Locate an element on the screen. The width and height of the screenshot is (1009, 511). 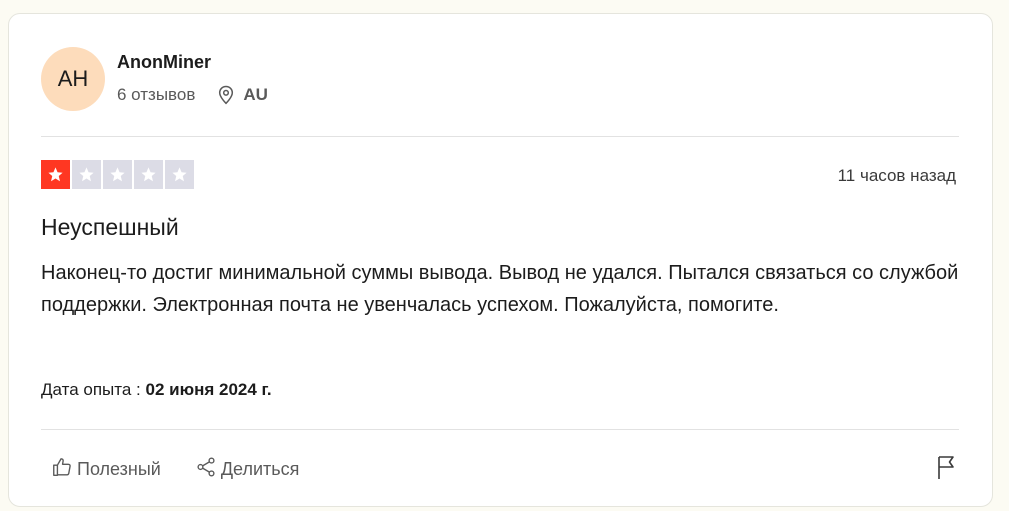
experience-date: Дата опыта : 02 июня 2024 г. is located at coordinates (156, 390).